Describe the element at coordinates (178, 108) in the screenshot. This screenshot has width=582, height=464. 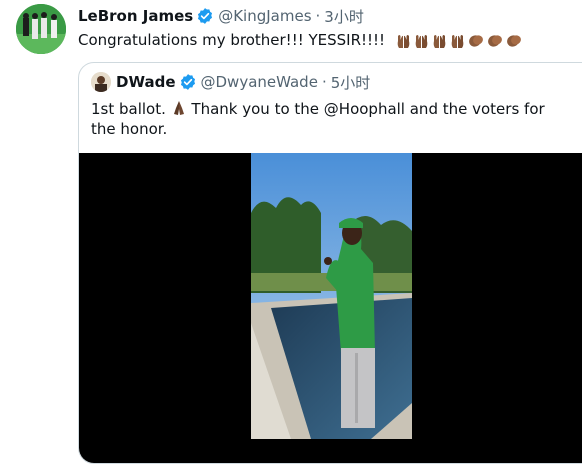
I see `folded-hands-emoji-icon` at that location.